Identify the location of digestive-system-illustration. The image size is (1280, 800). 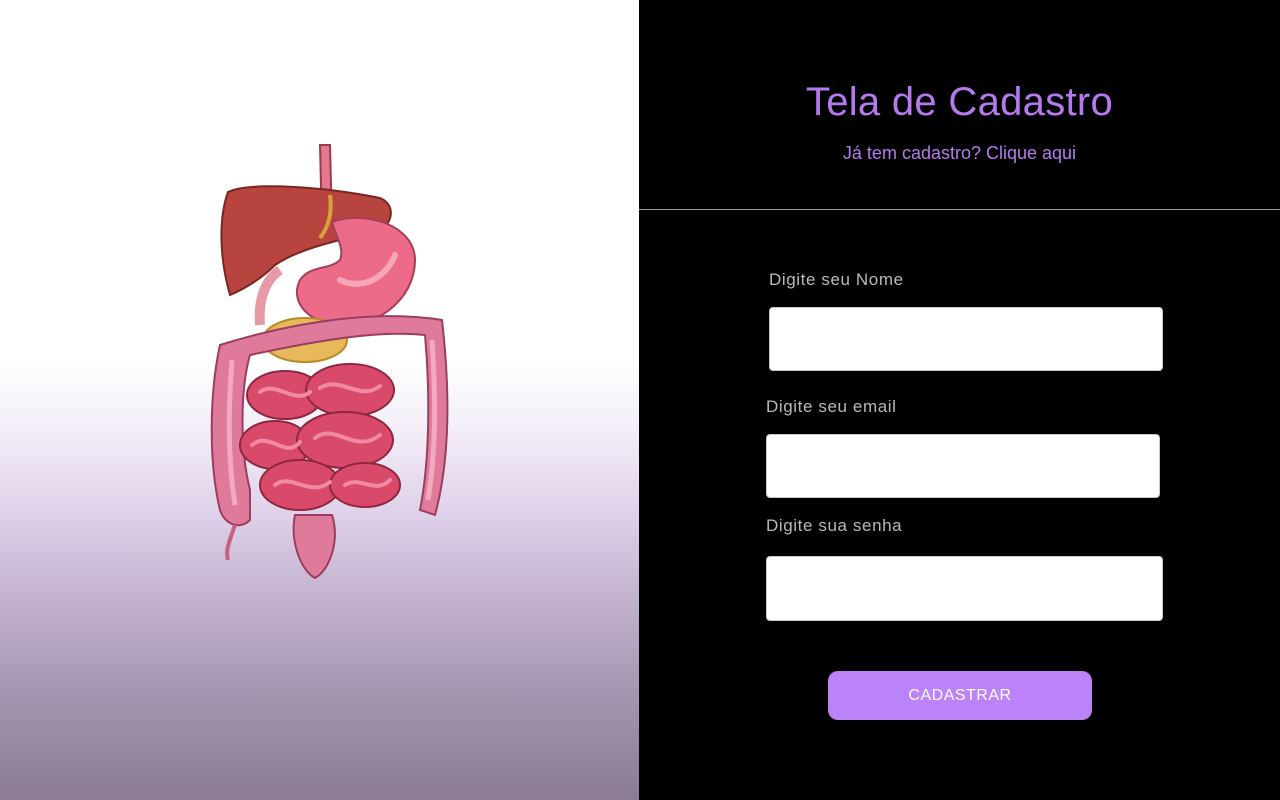
(329, 362).